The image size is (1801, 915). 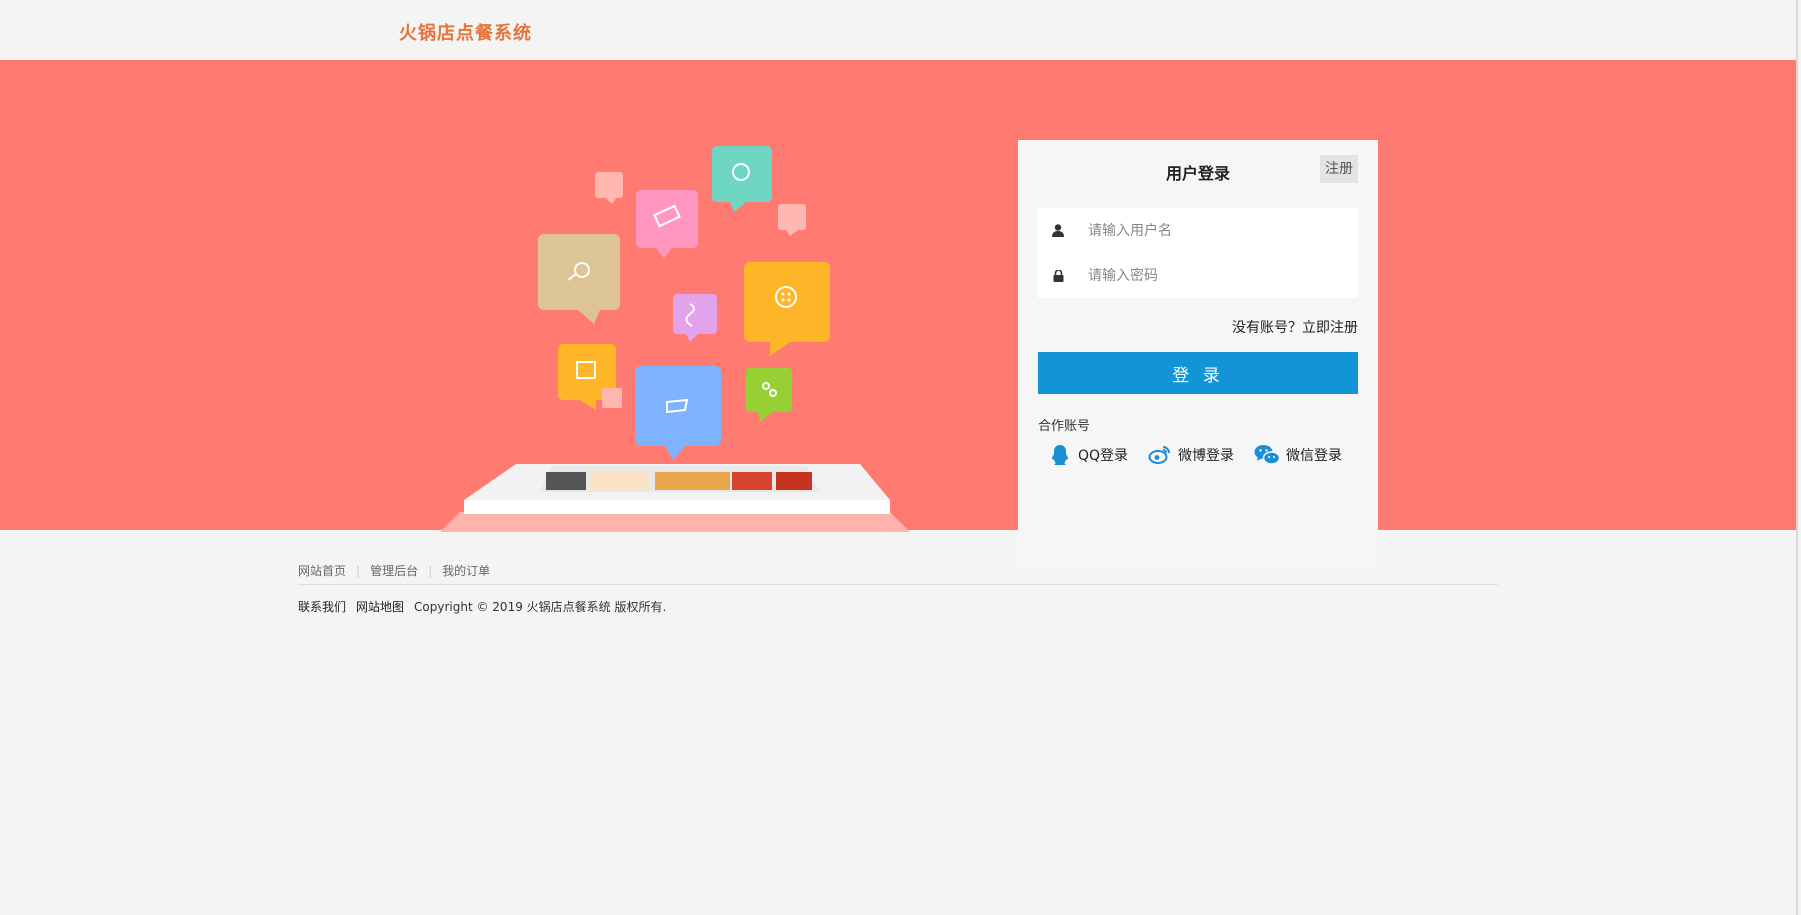 I want to click on footer-link-home: 网站首页, so click(x=322, y=570).